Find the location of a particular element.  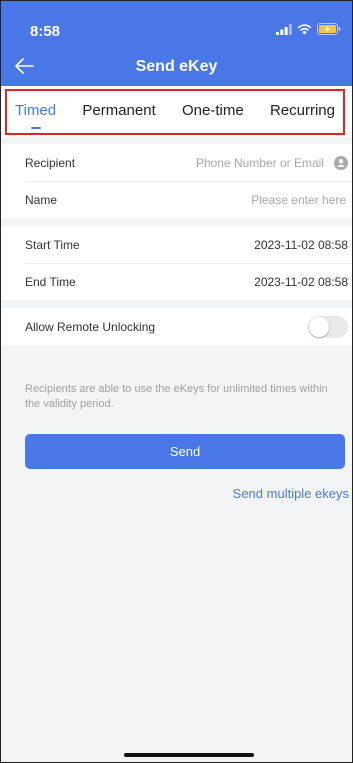

recipient-section: Recipient Name is located at coordinates (176, 181).